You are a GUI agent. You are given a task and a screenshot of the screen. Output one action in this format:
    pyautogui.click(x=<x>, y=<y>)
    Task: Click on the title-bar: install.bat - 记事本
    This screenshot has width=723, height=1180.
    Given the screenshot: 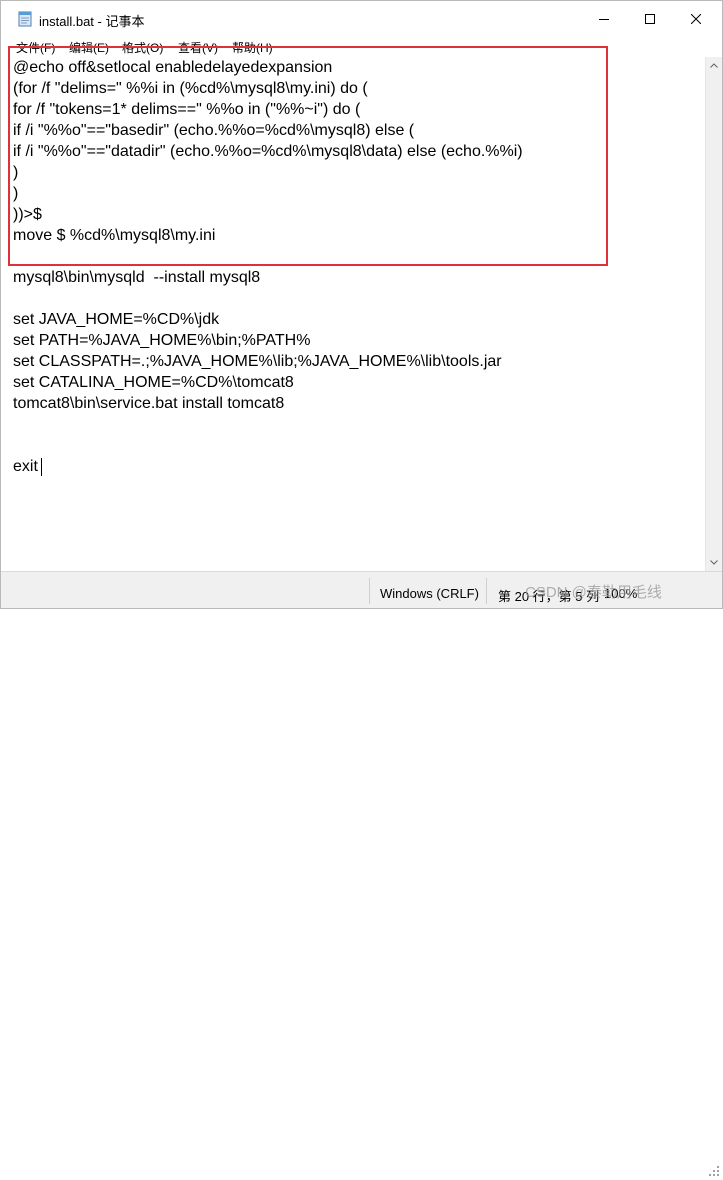 What is the action you would take?
    pyautogui.click(x=361, y=19)
    